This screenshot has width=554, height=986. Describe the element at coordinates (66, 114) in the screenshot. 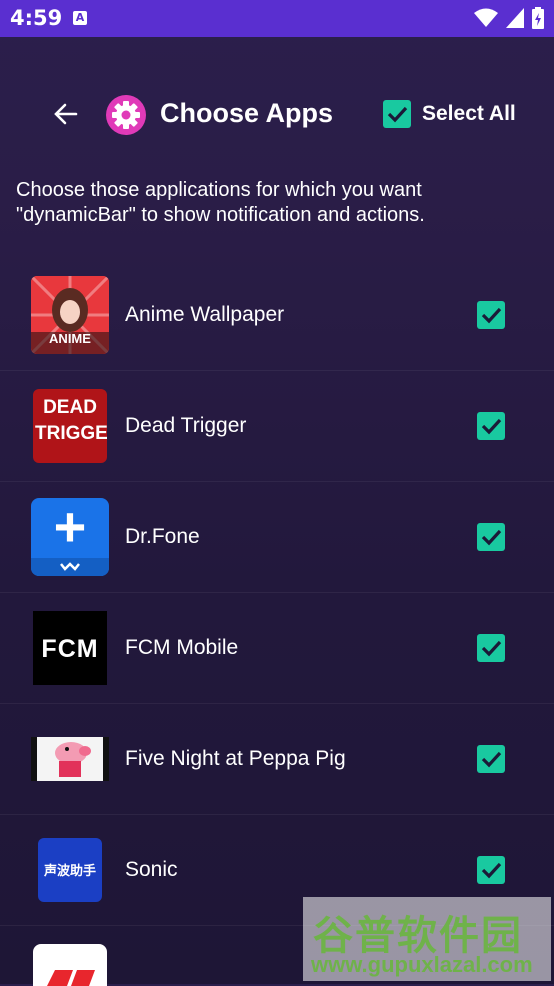

I see `back-arrow-icon` at that location.